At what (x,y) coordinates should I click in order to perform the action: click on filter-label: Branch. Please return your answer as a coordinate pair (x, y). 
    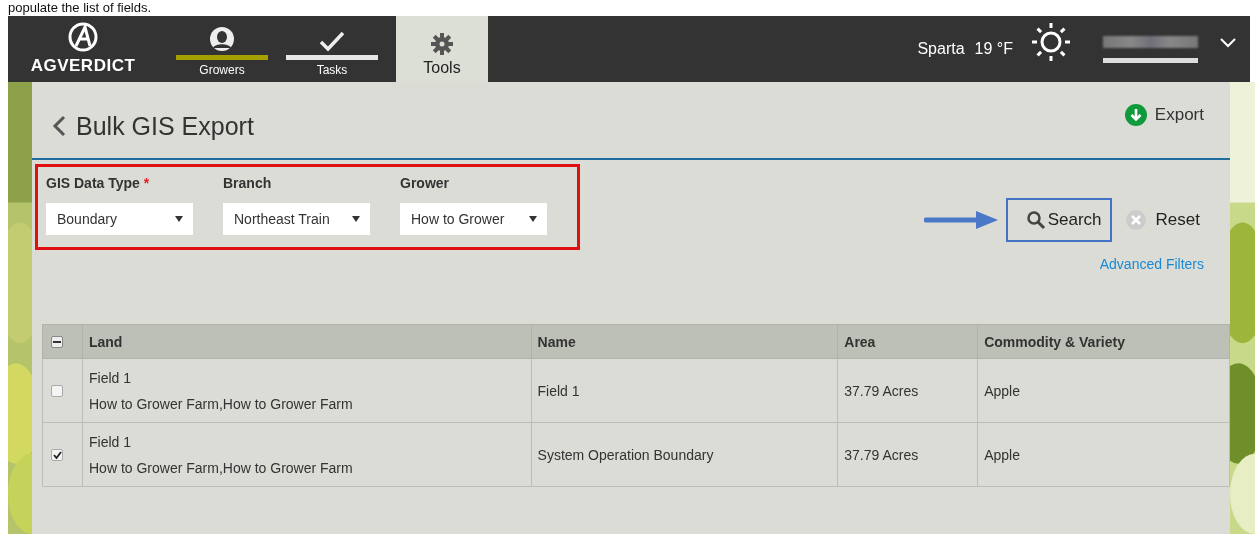
    Looking at the image, I should click on (248, 183).